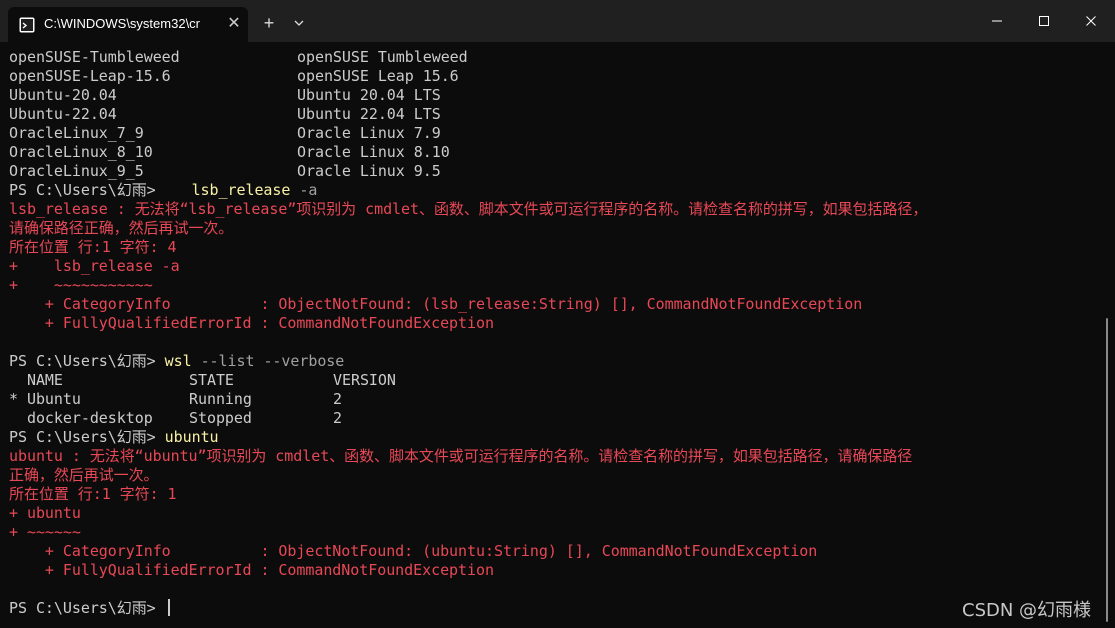 This screenshot has height=628, width=1115. Describe the element at coordinates (268, 361) in the screenshot. I see `command-args: --list --verbose` at that location.